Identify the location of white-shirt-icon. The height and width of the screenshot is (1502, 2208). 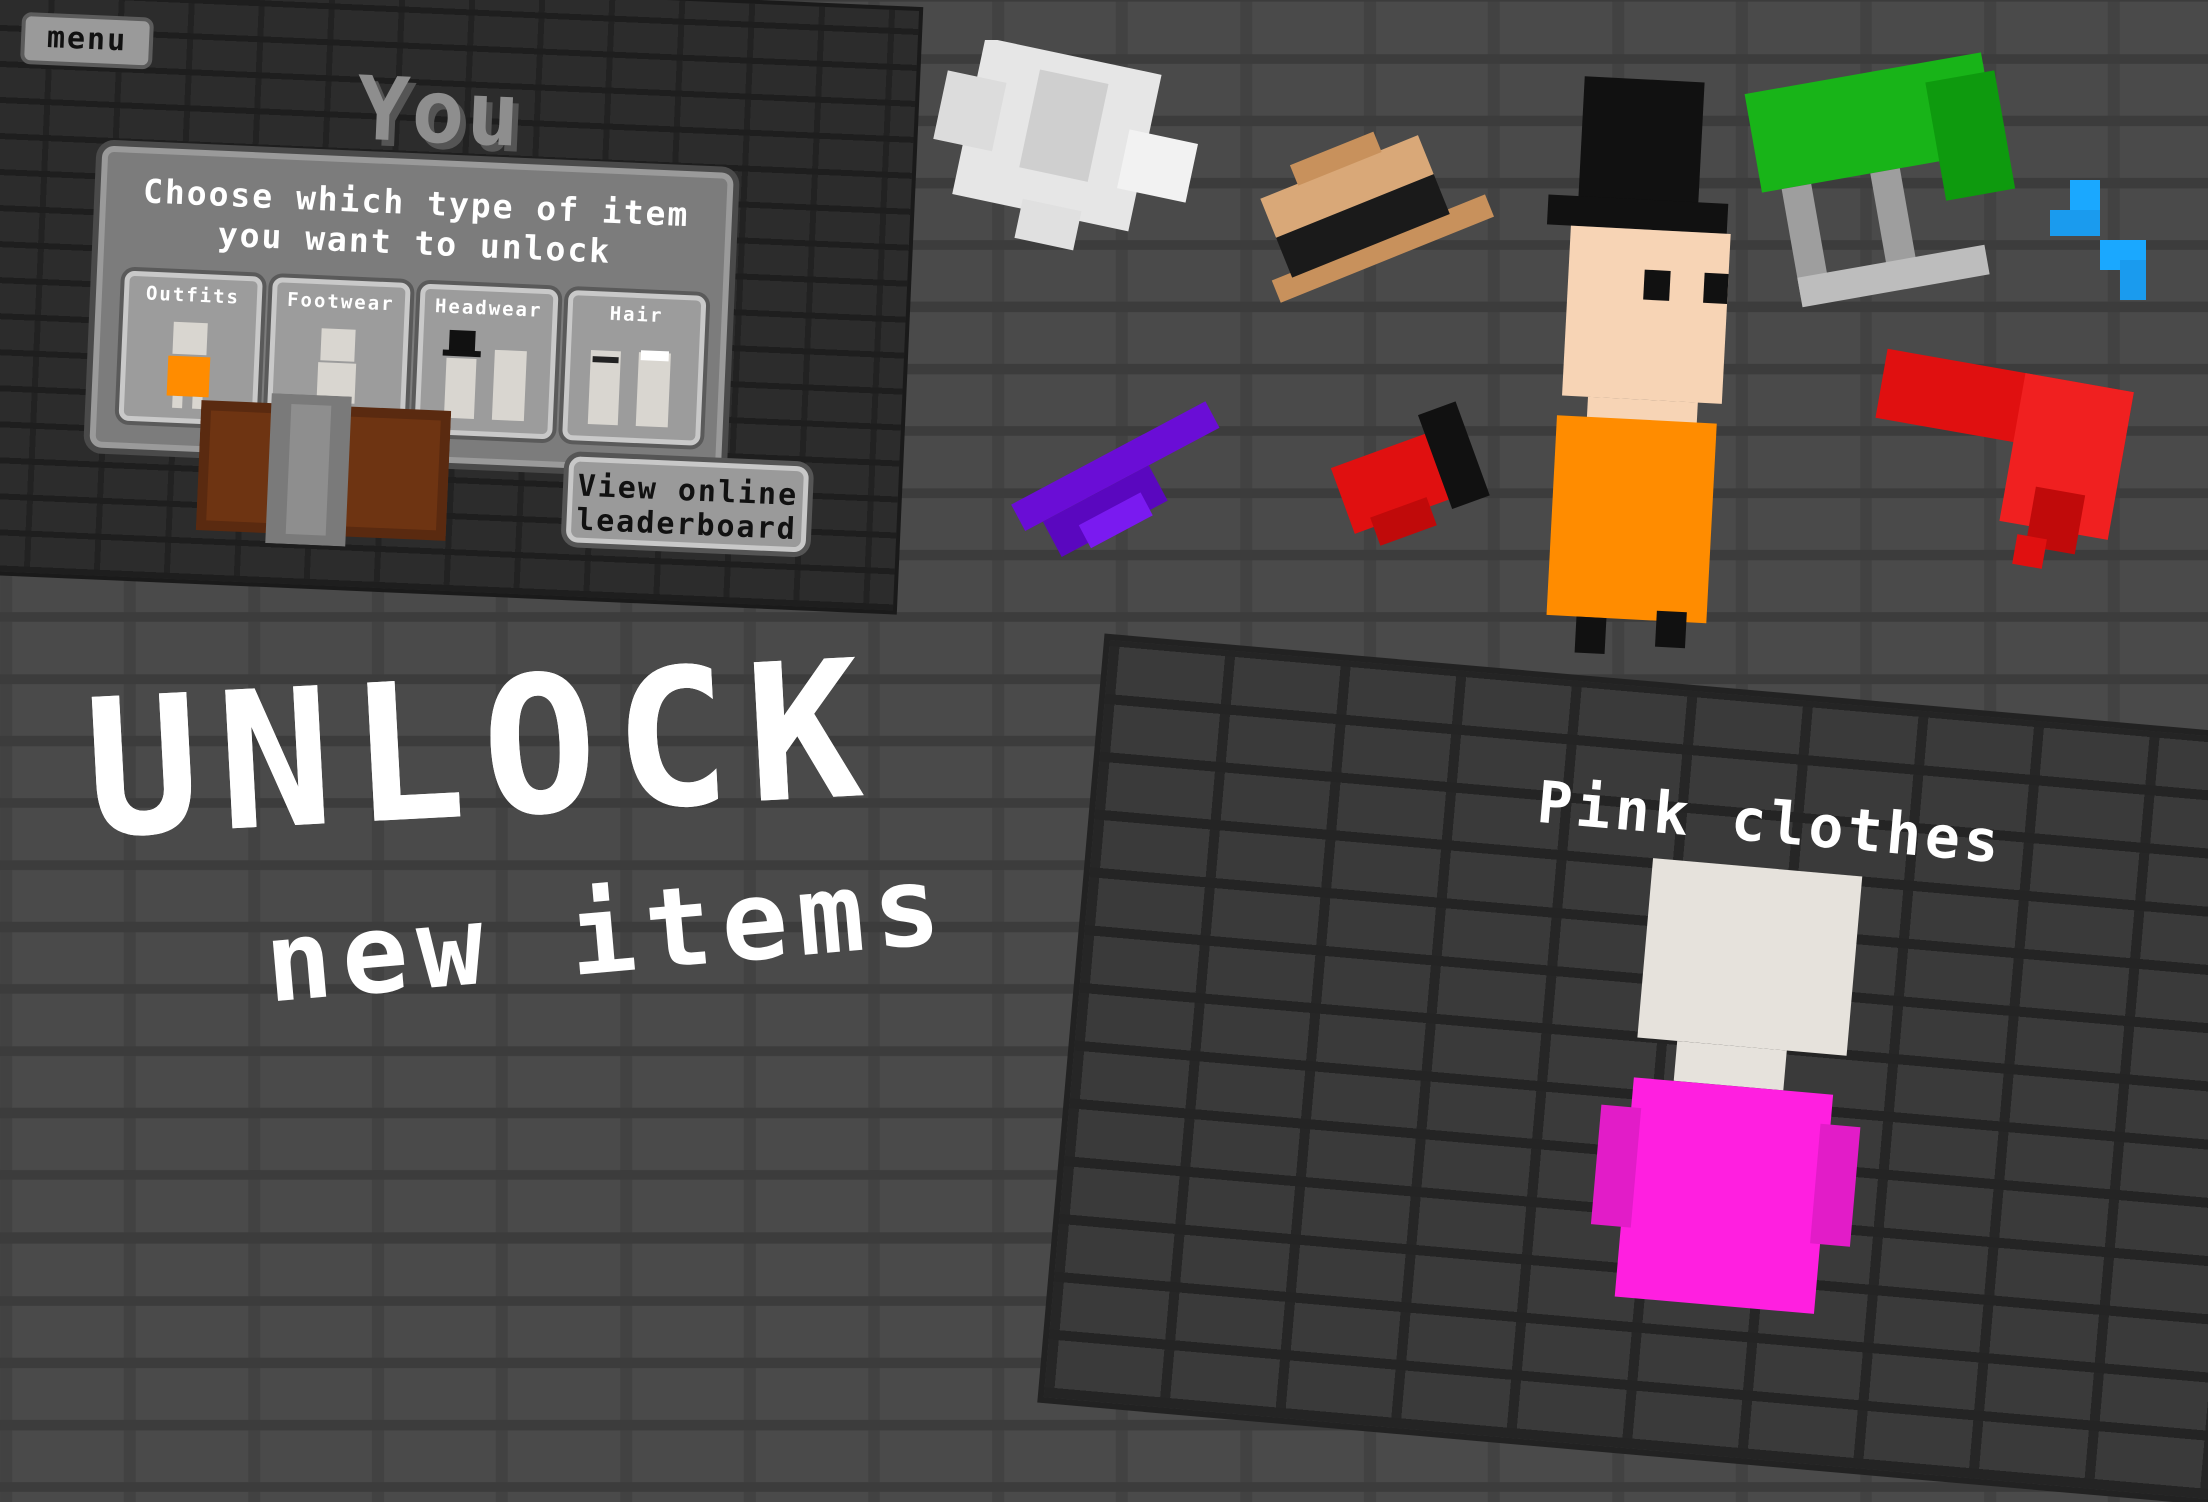
(1065, 145).